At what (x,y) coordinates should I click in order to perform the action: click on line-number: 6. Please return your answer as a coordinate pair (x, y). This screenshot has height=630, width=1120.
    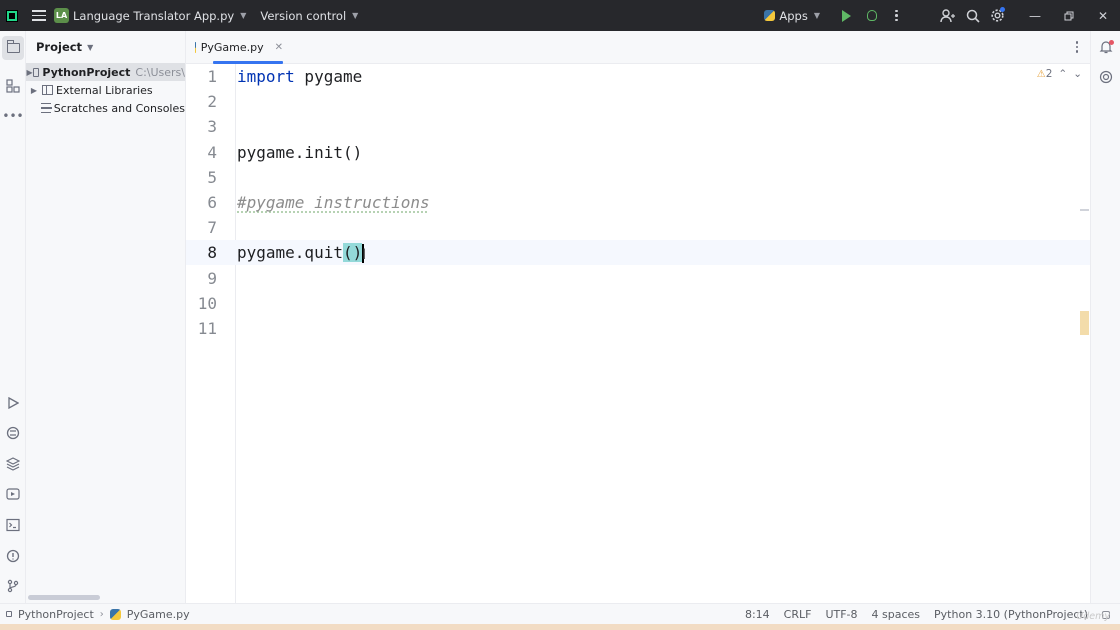
    Looking at the image, I should click on (212, 202).